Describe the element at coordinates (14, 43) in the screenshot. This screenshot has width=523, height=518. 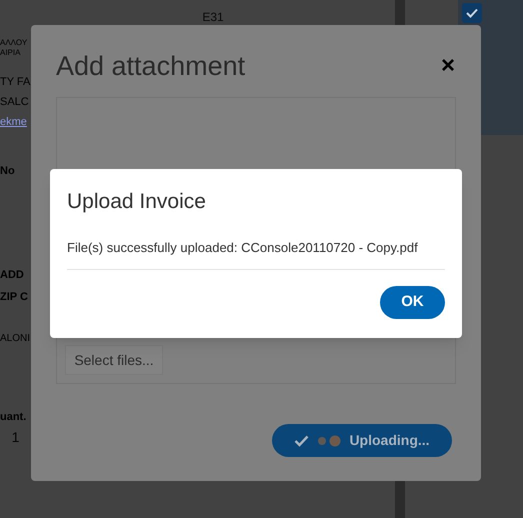
I see `page-text: ΑΛΛΟΥ` at that location.